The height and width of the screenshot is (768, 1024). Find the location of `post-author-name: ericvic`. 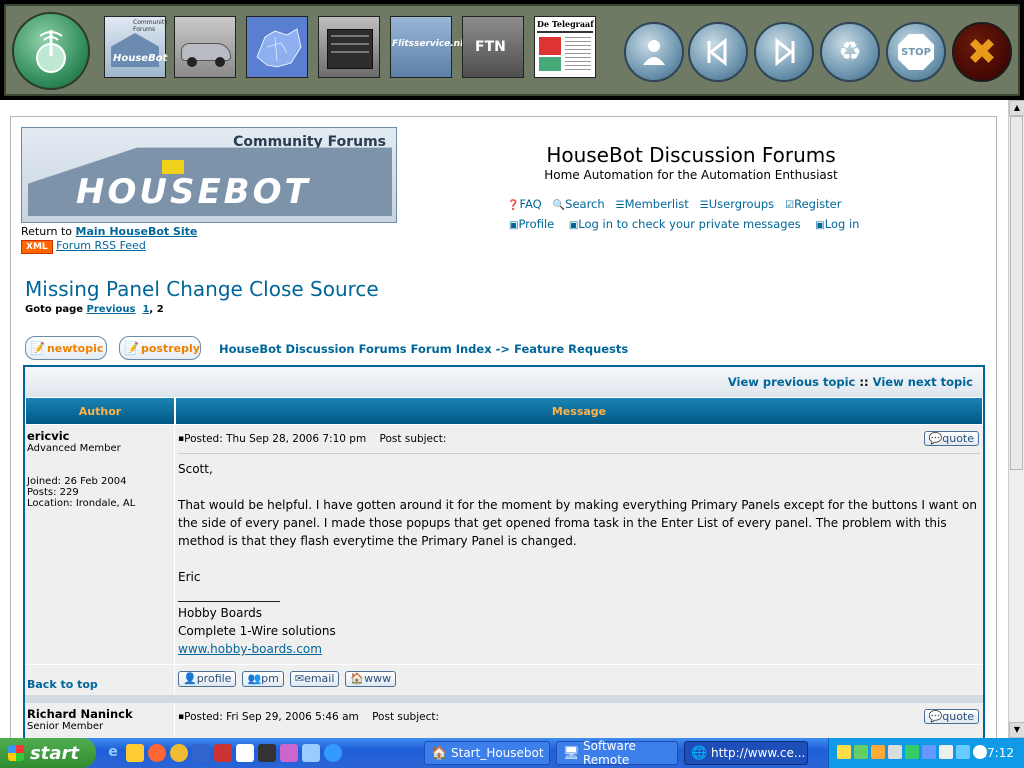

post-author-name: ericvic is located at coordinates (99, 436).